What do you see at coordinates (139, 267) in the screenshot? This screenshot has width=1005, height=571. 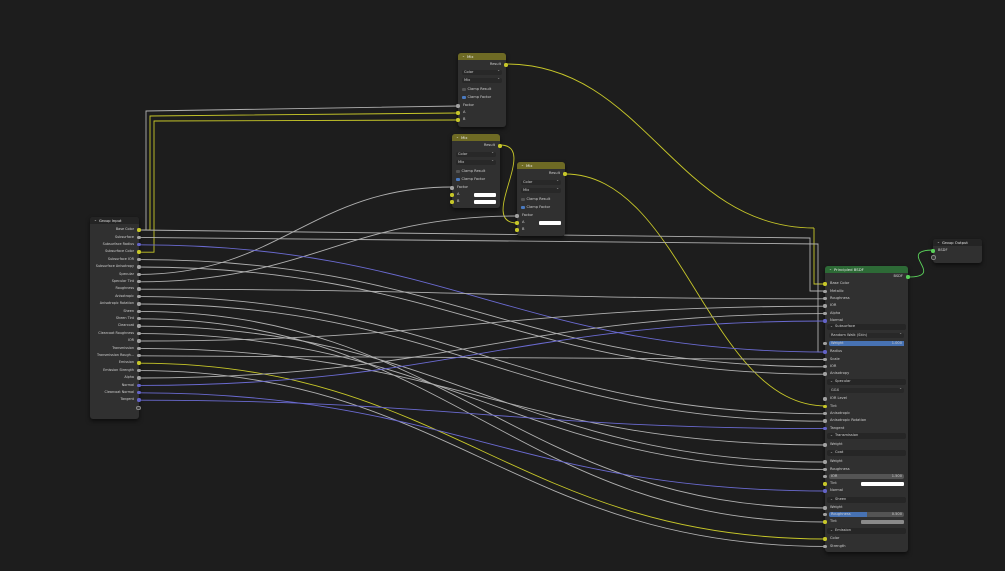 I see `group-input-subsurface-anisotropy-socket` at bounding box center [139, 267].